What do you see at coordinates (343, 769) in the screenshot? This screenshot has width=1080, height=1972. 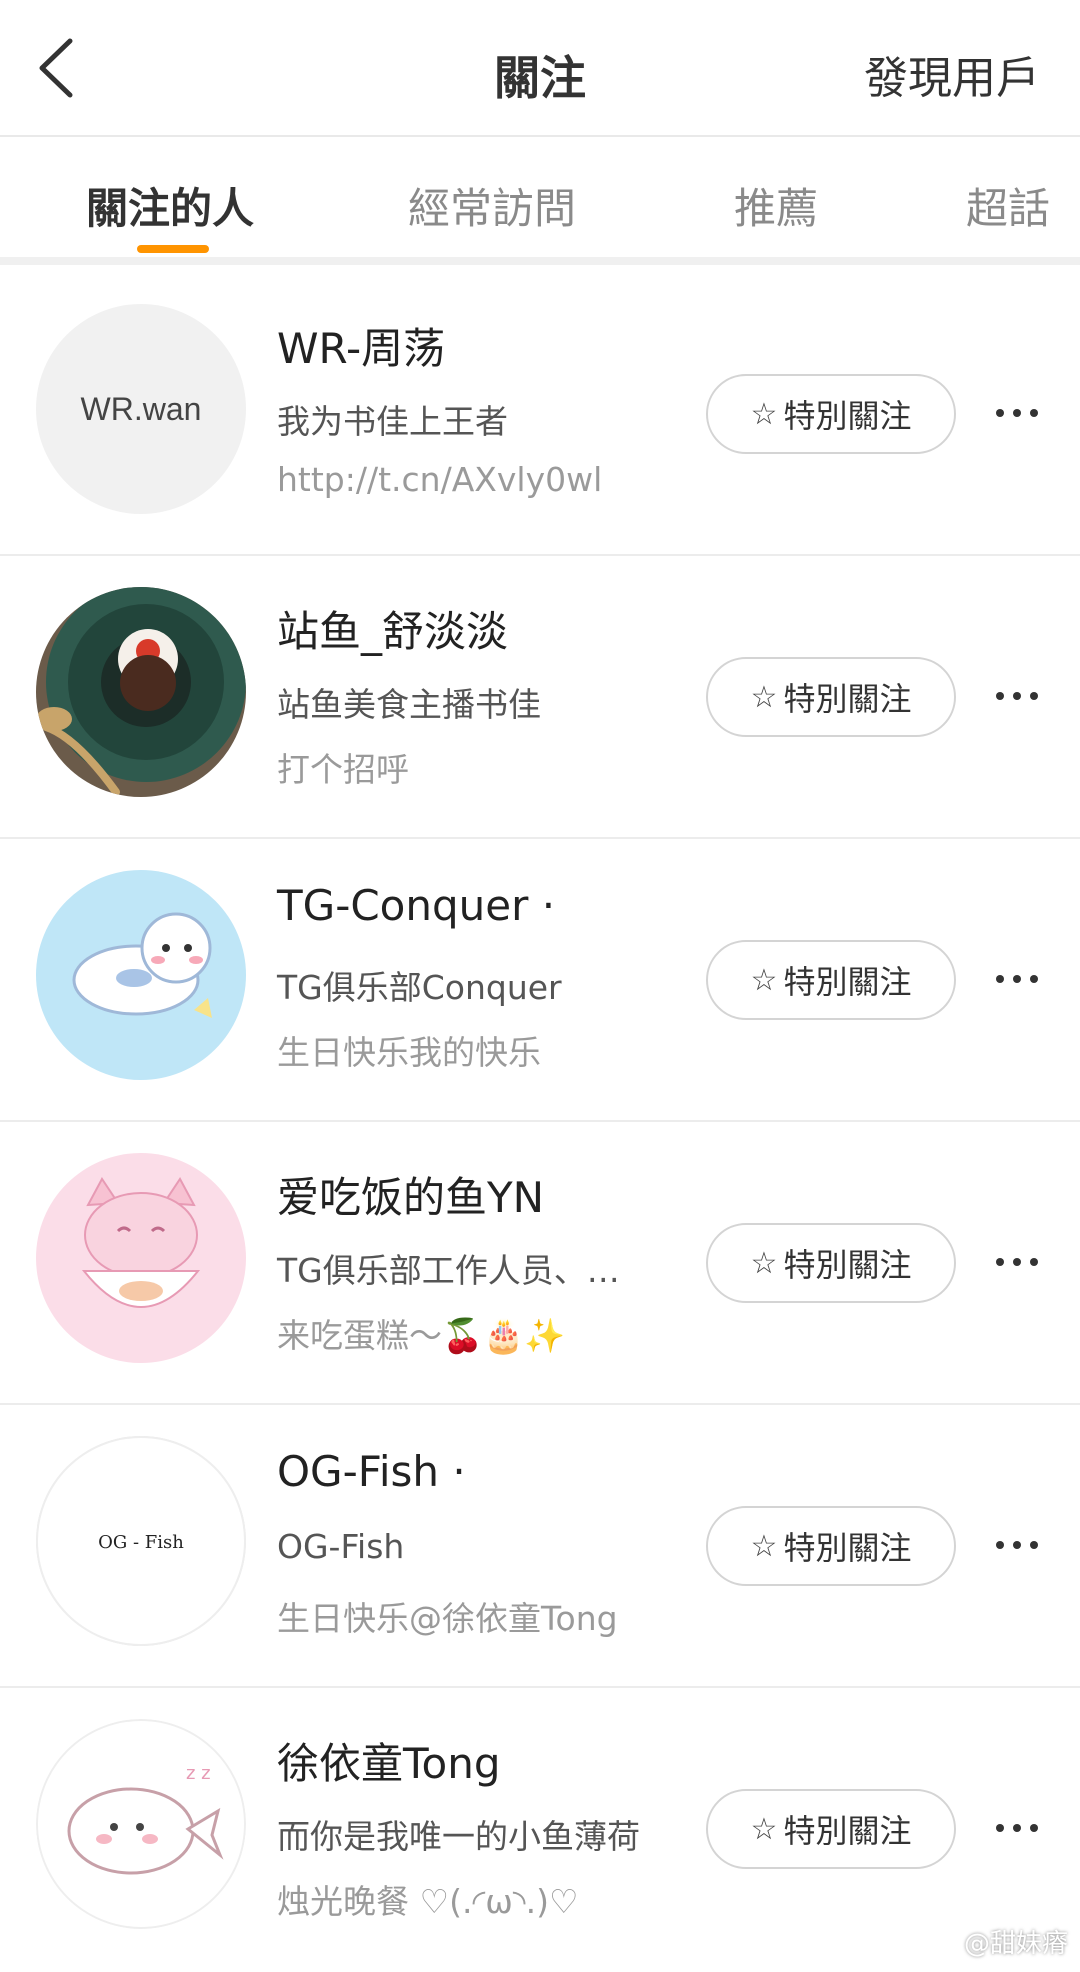 I see `user-subtext: 打个招呼` at bounding box center [343, 769].